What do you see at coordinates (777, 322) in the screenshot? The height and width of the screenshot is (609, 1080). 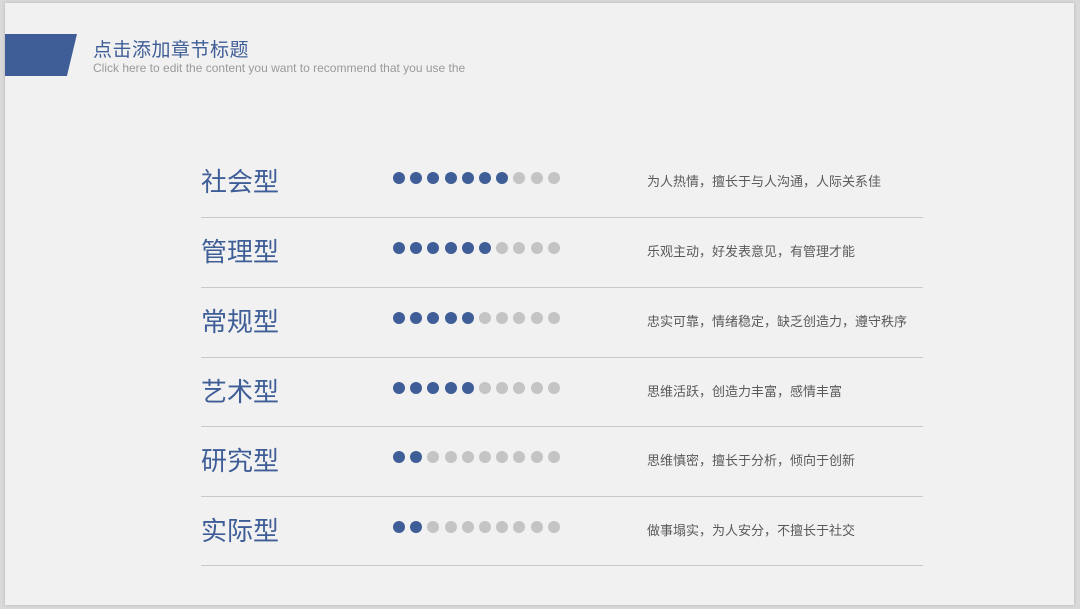 I see `type-description: 忠实可靠，情绪稳定，缺乏创造力，遵守秩序` at bounding box center [777, 322].